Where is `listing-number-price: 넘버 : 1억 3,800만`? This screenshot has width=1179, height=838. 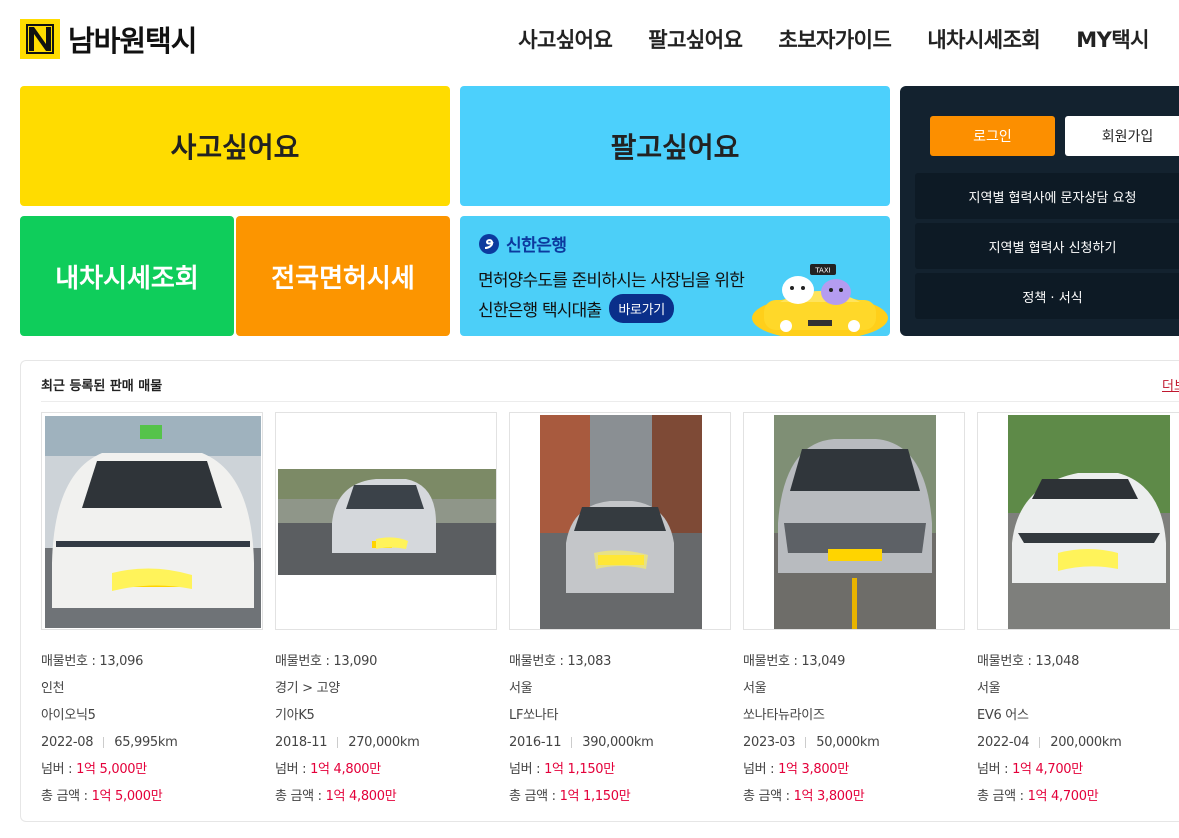
listing-number-price: 넘버 : 1억 3,800만 is located at coordinates (854, 769).